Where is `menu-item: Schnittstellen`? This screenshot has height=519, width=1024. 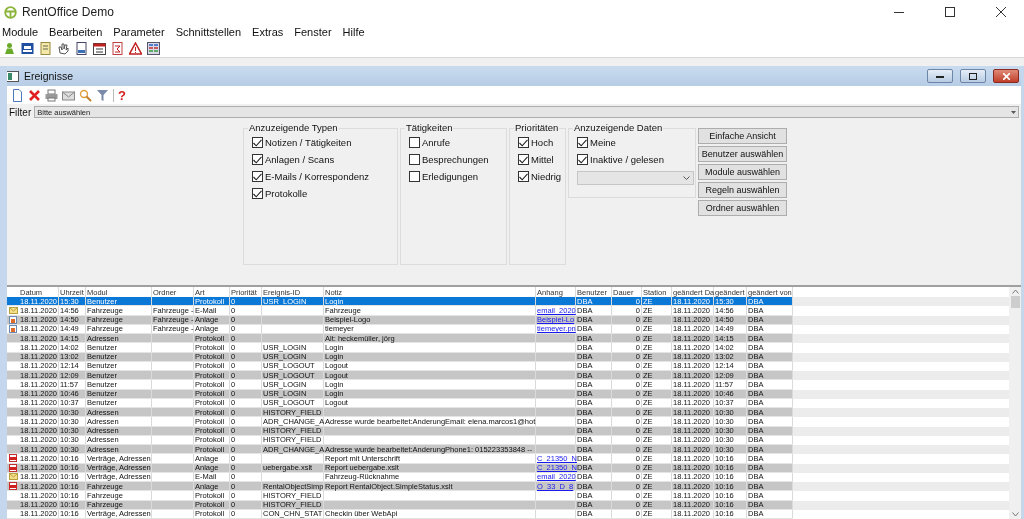
menu-item: Schnittstellen is located at coordinates (208, 32).